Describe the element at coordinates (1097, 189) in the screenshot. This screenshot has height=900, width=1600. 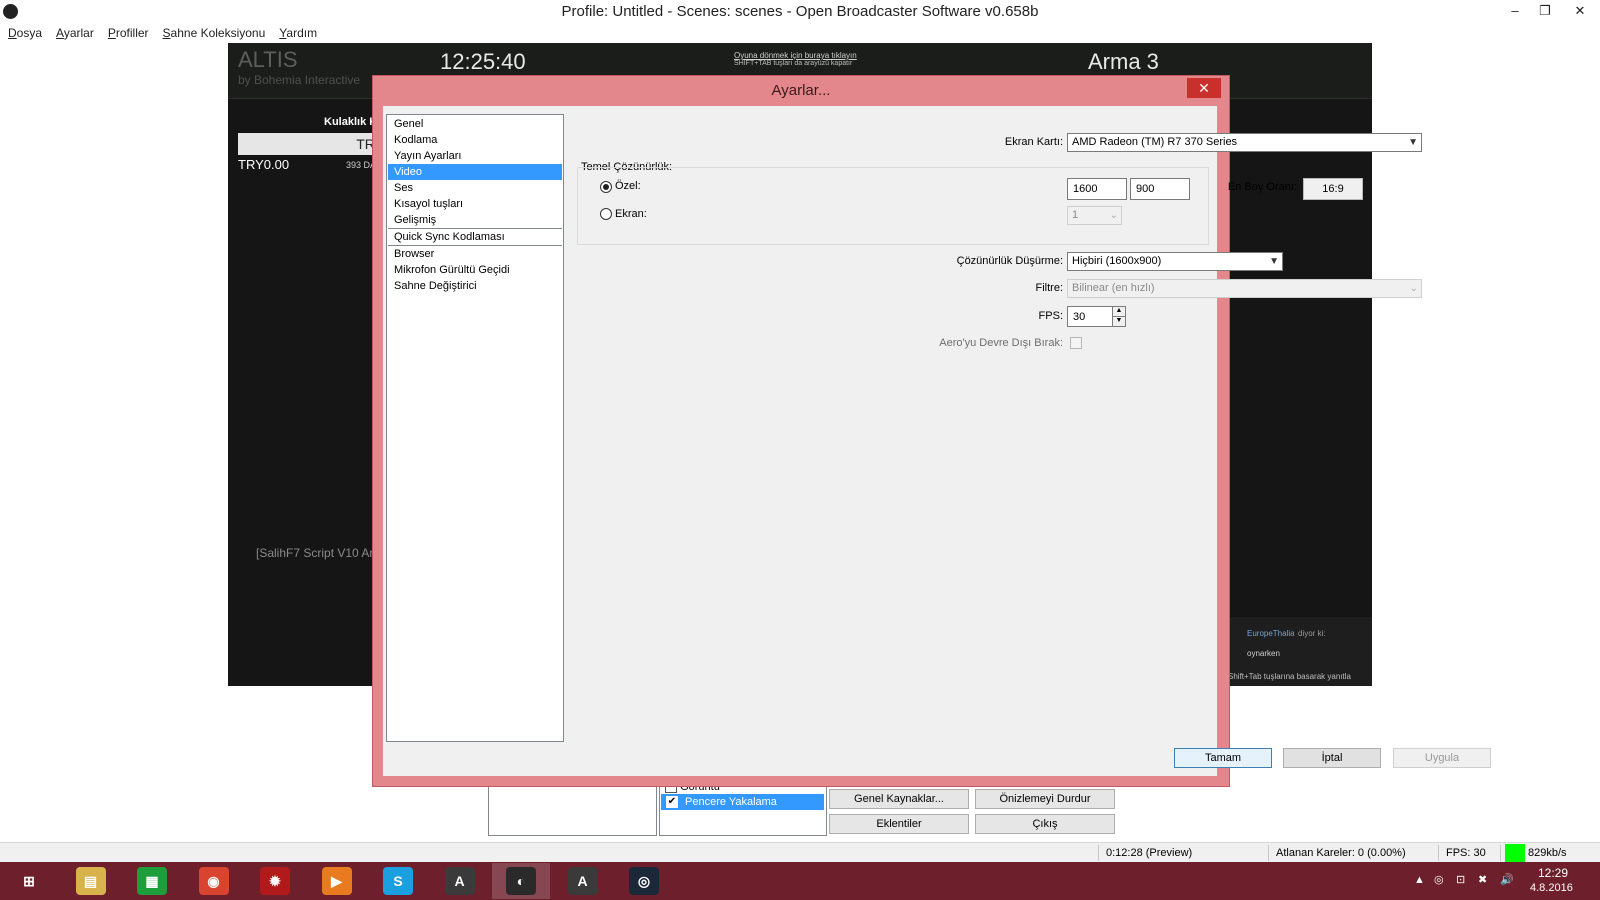
I see `custom-width-input: 1600` at that location.